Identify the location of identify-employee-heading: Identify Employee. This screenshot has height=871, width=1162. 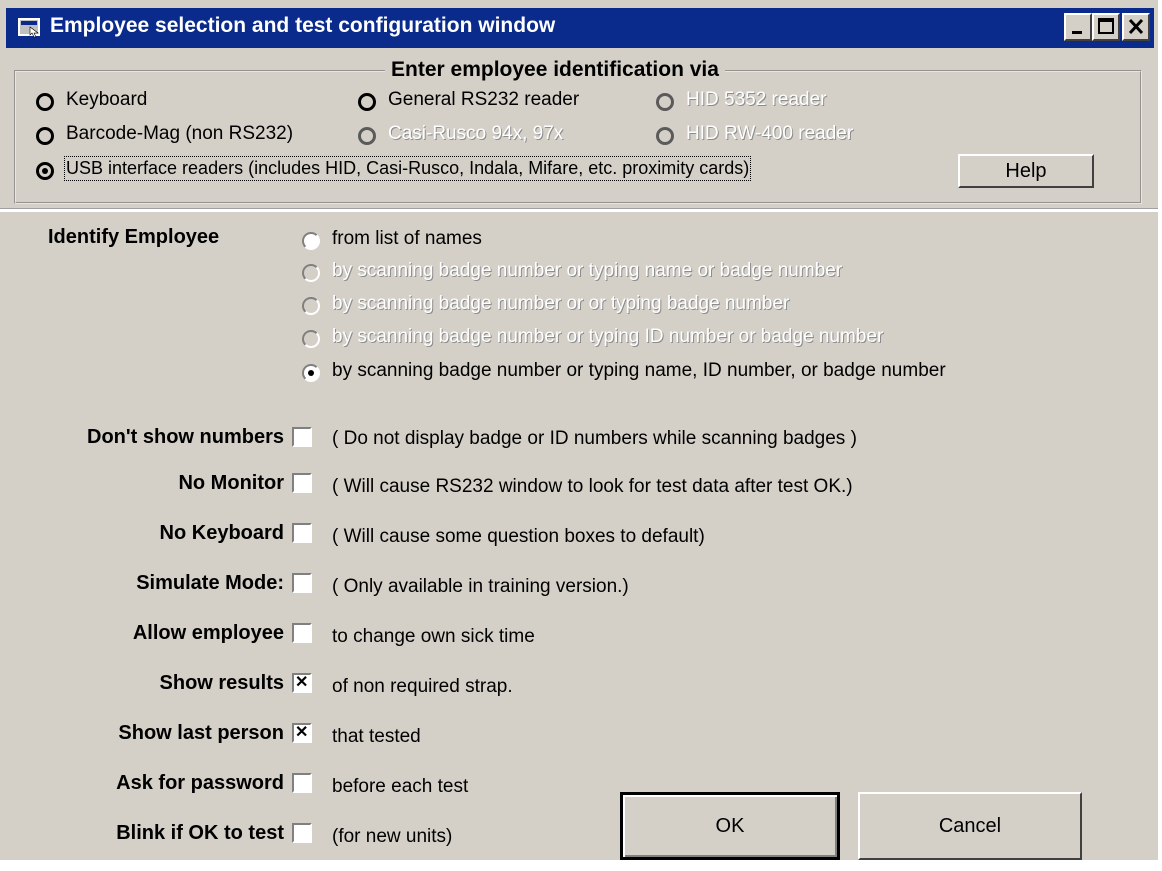
(134, 237).